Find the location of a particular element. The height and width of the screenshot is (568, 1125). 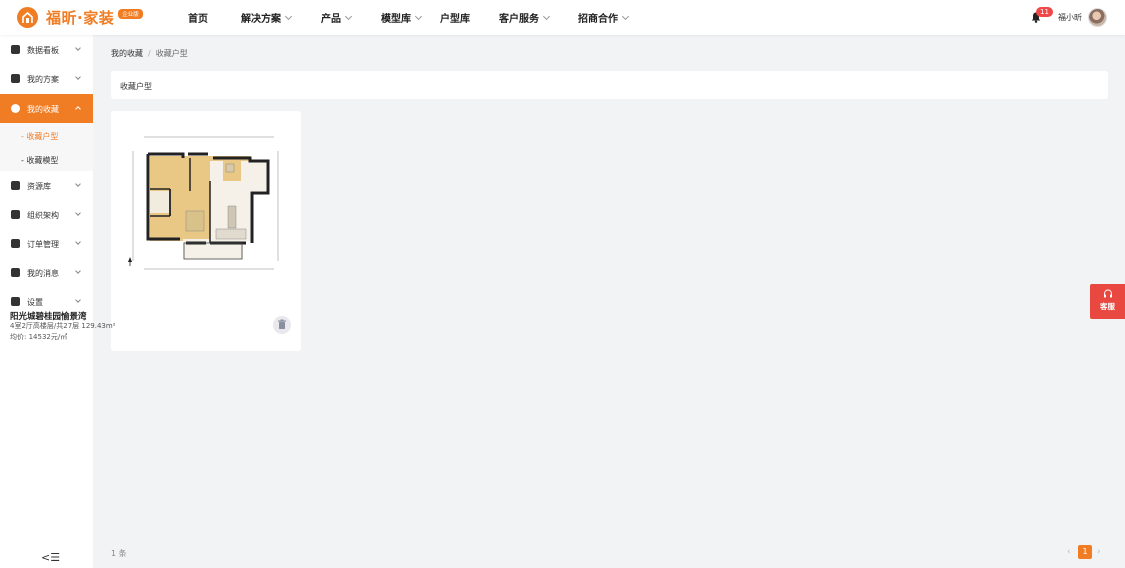

nav-home-label: 首页 is located at coordinates (198, 19).